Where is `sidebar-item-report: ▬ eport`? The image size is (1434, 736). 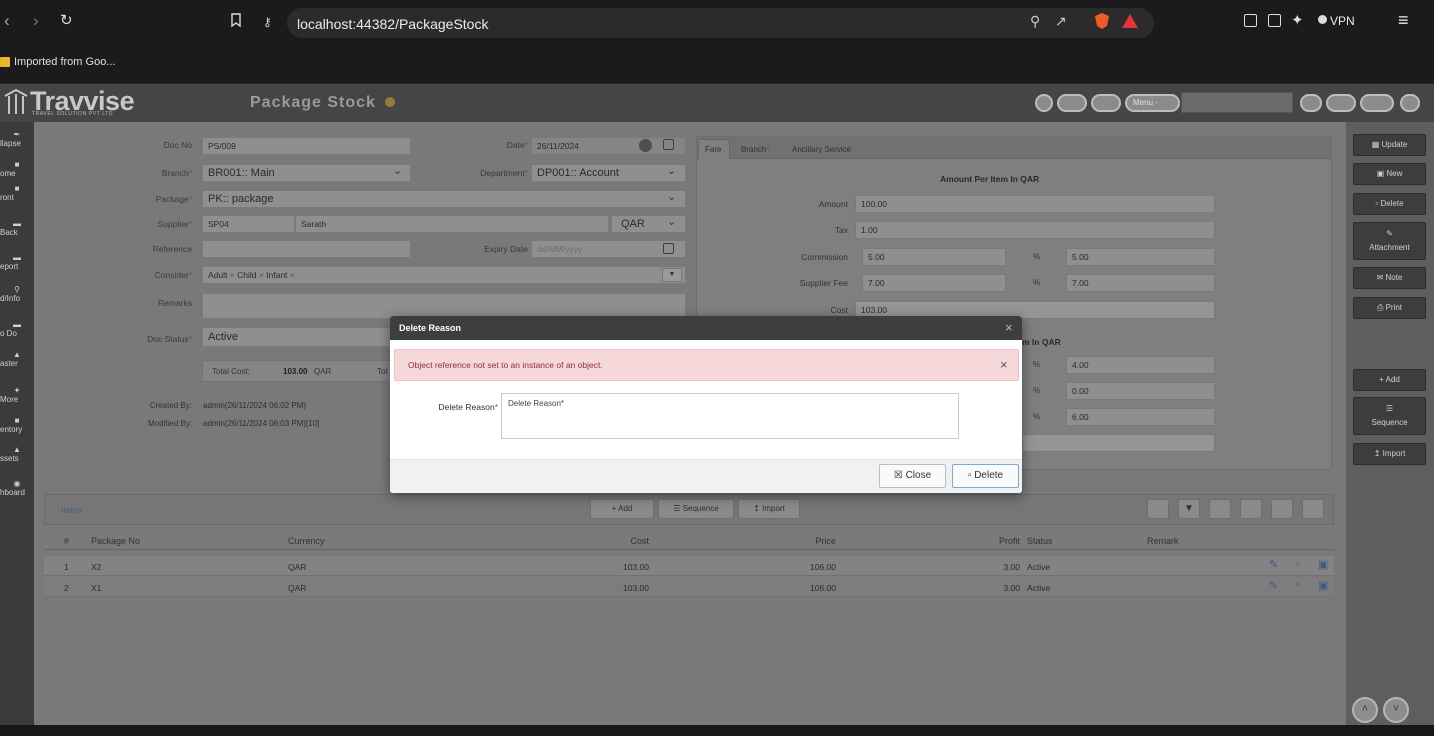
sidebar-item-report: ▬ eport is located at coordinates (17, 262).